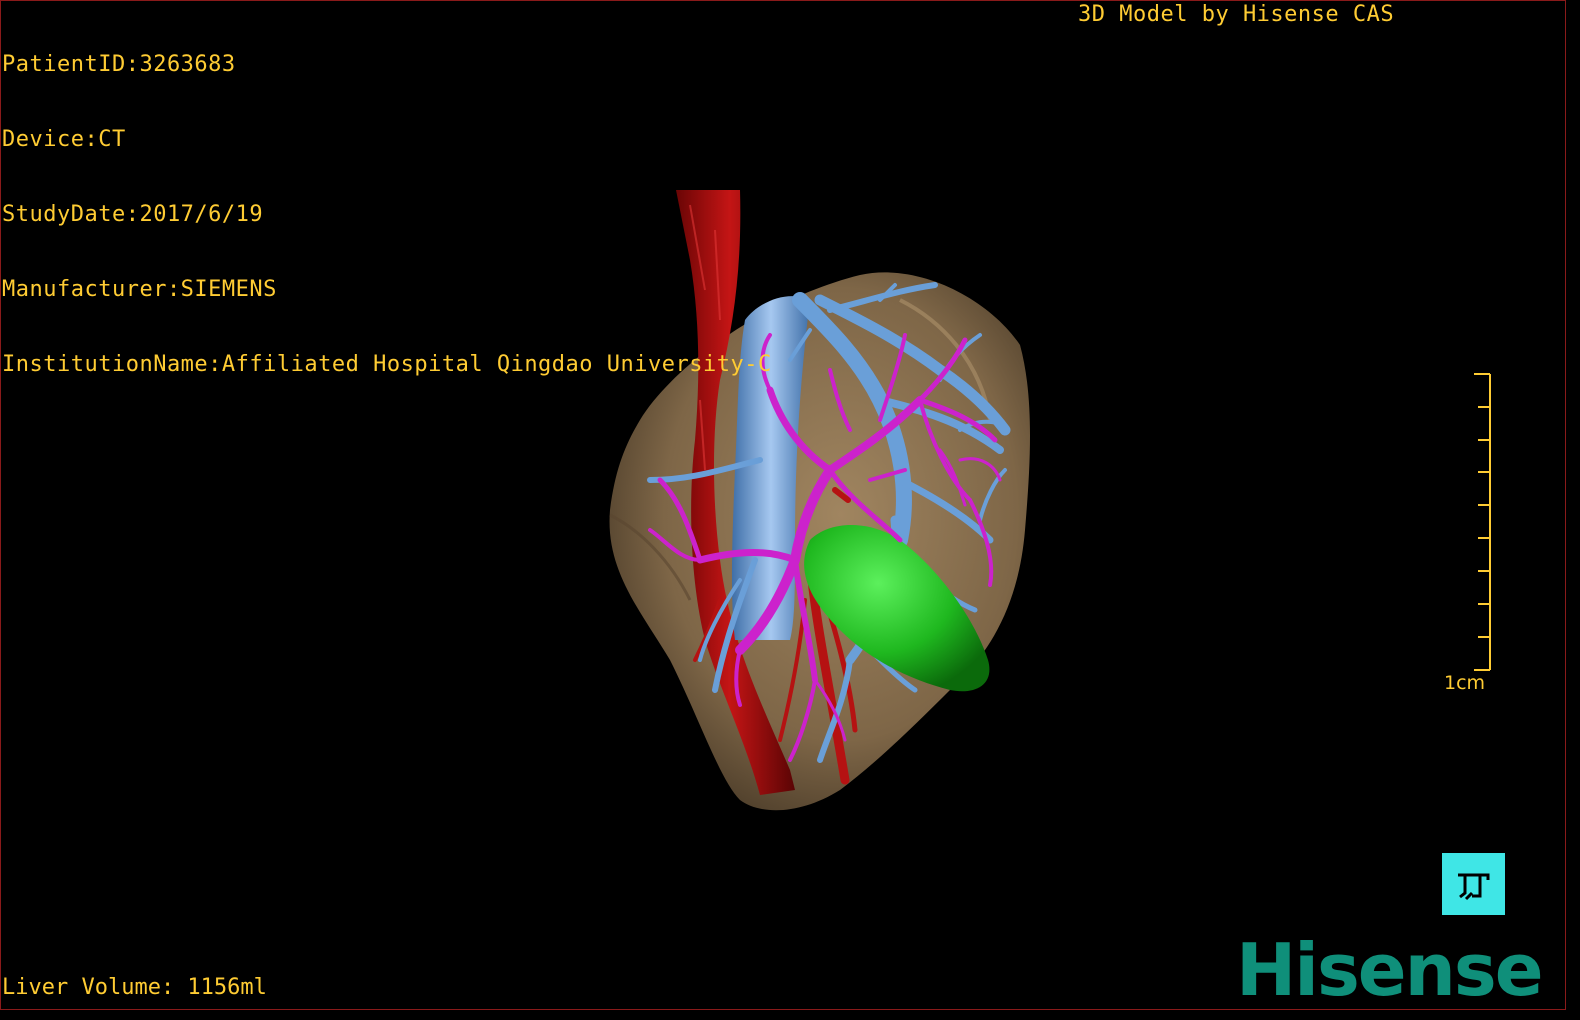  I want to click on orientation-cube-icon, so click(1473, 884).